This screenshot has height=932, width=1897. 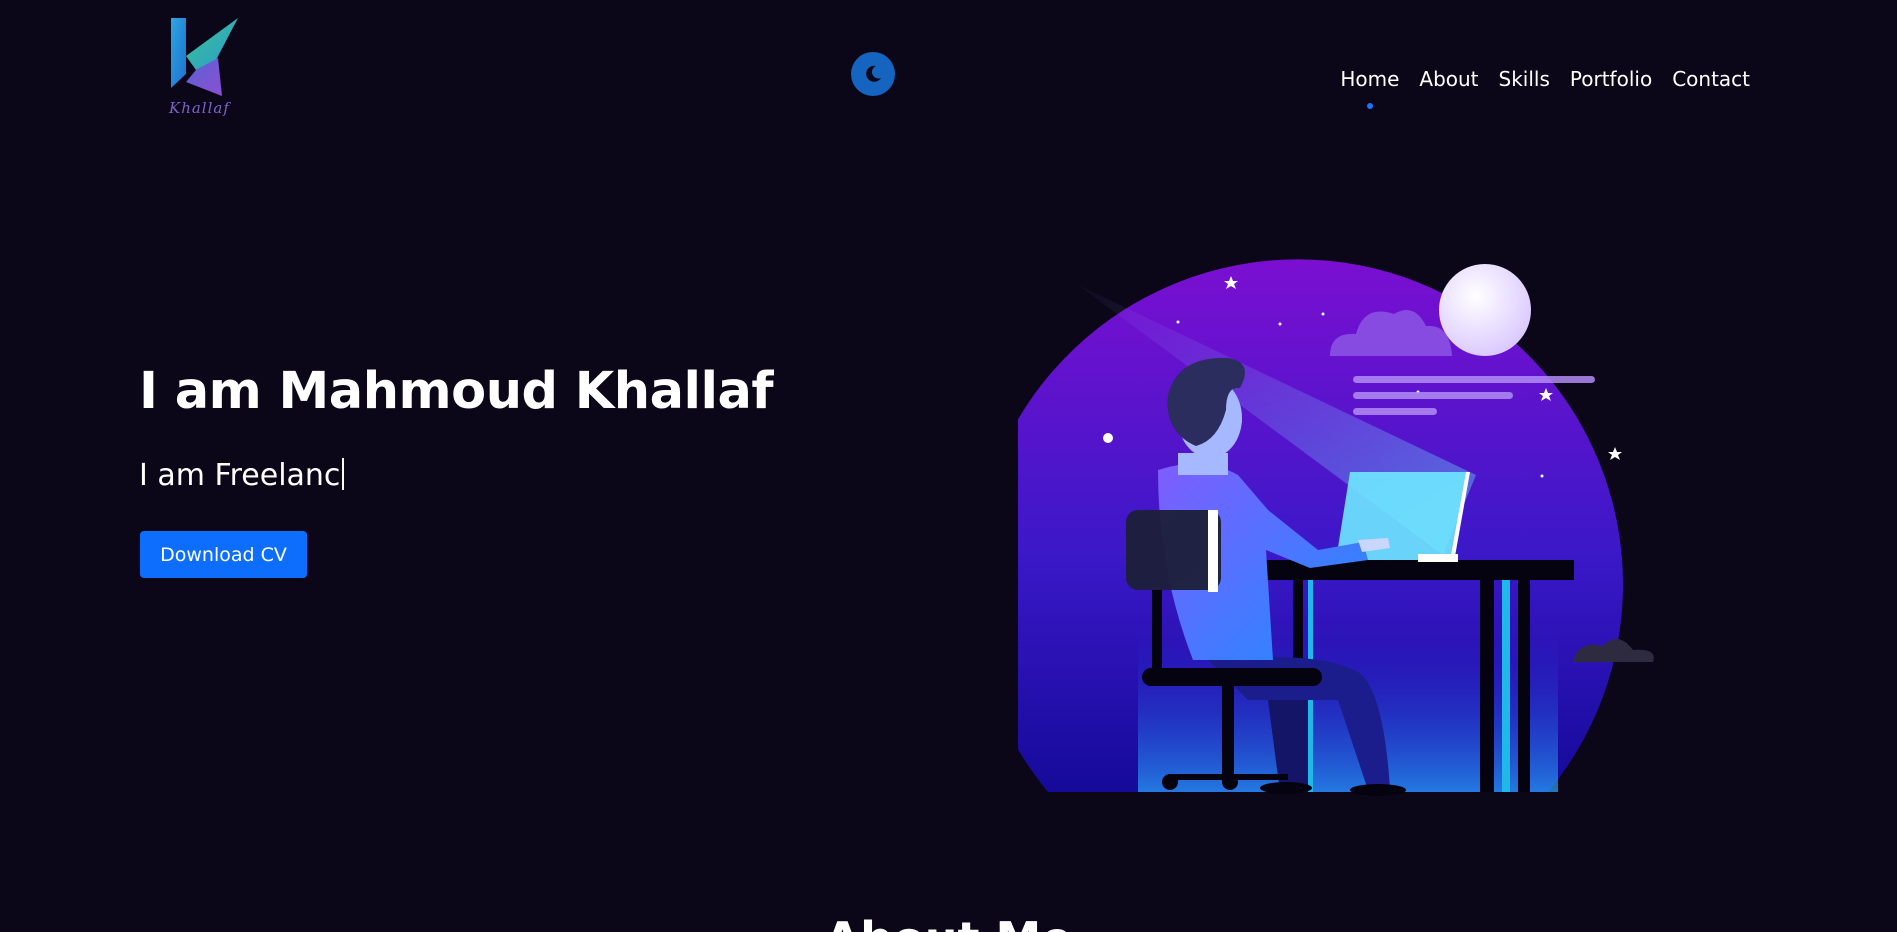 What do you see at coordinates (1370, 79) in the screenshot?
I see `nav-home-label: Home` at bounding box center [1370, 79].